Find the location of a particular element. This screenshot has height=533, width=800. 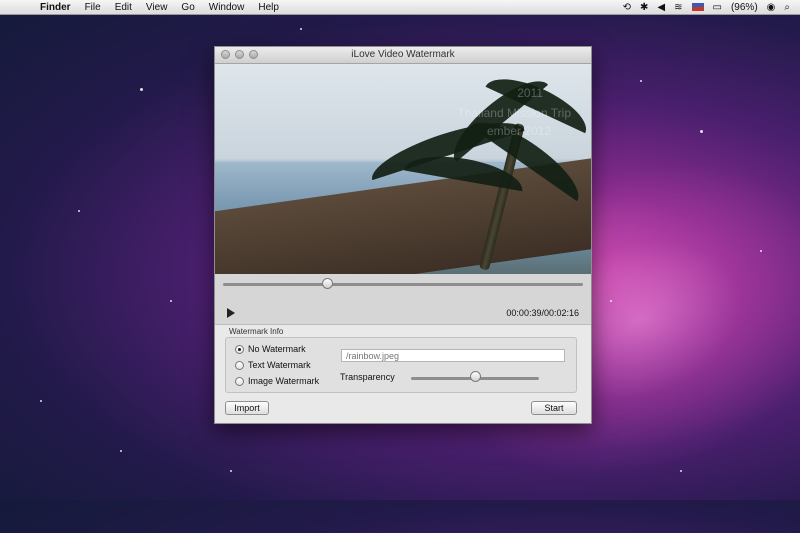

transparency-label: Transparency is located at coordinates (367, 377).